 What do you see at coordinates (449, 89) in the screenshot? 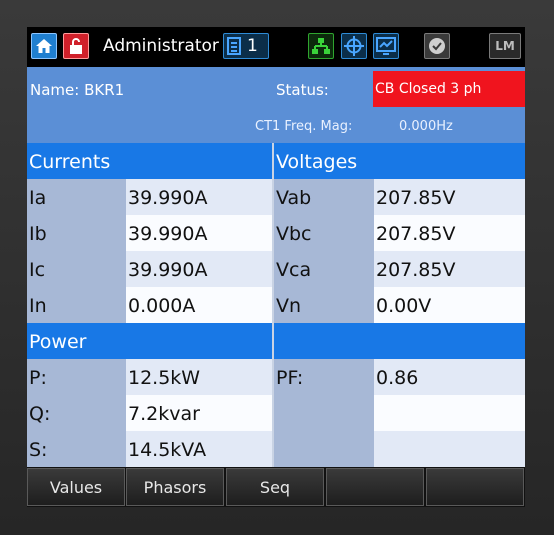
I see `status-badge: CB Closed 3 ph` at bounding box center [449, 89].